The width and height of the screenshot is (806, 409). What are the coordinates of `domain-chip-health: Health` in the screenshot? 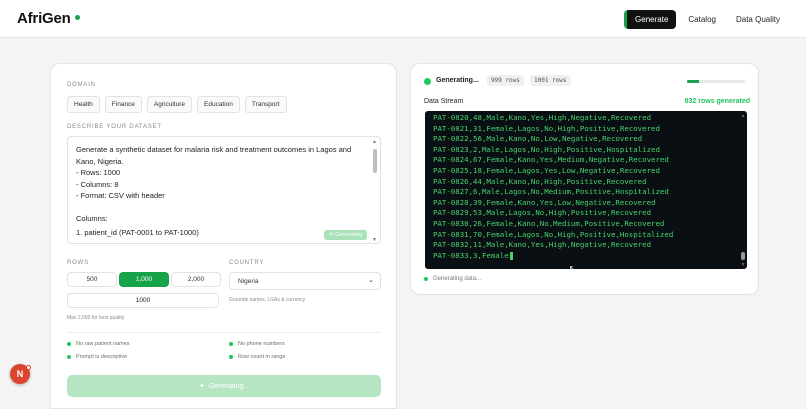 It's located at (83, 104).